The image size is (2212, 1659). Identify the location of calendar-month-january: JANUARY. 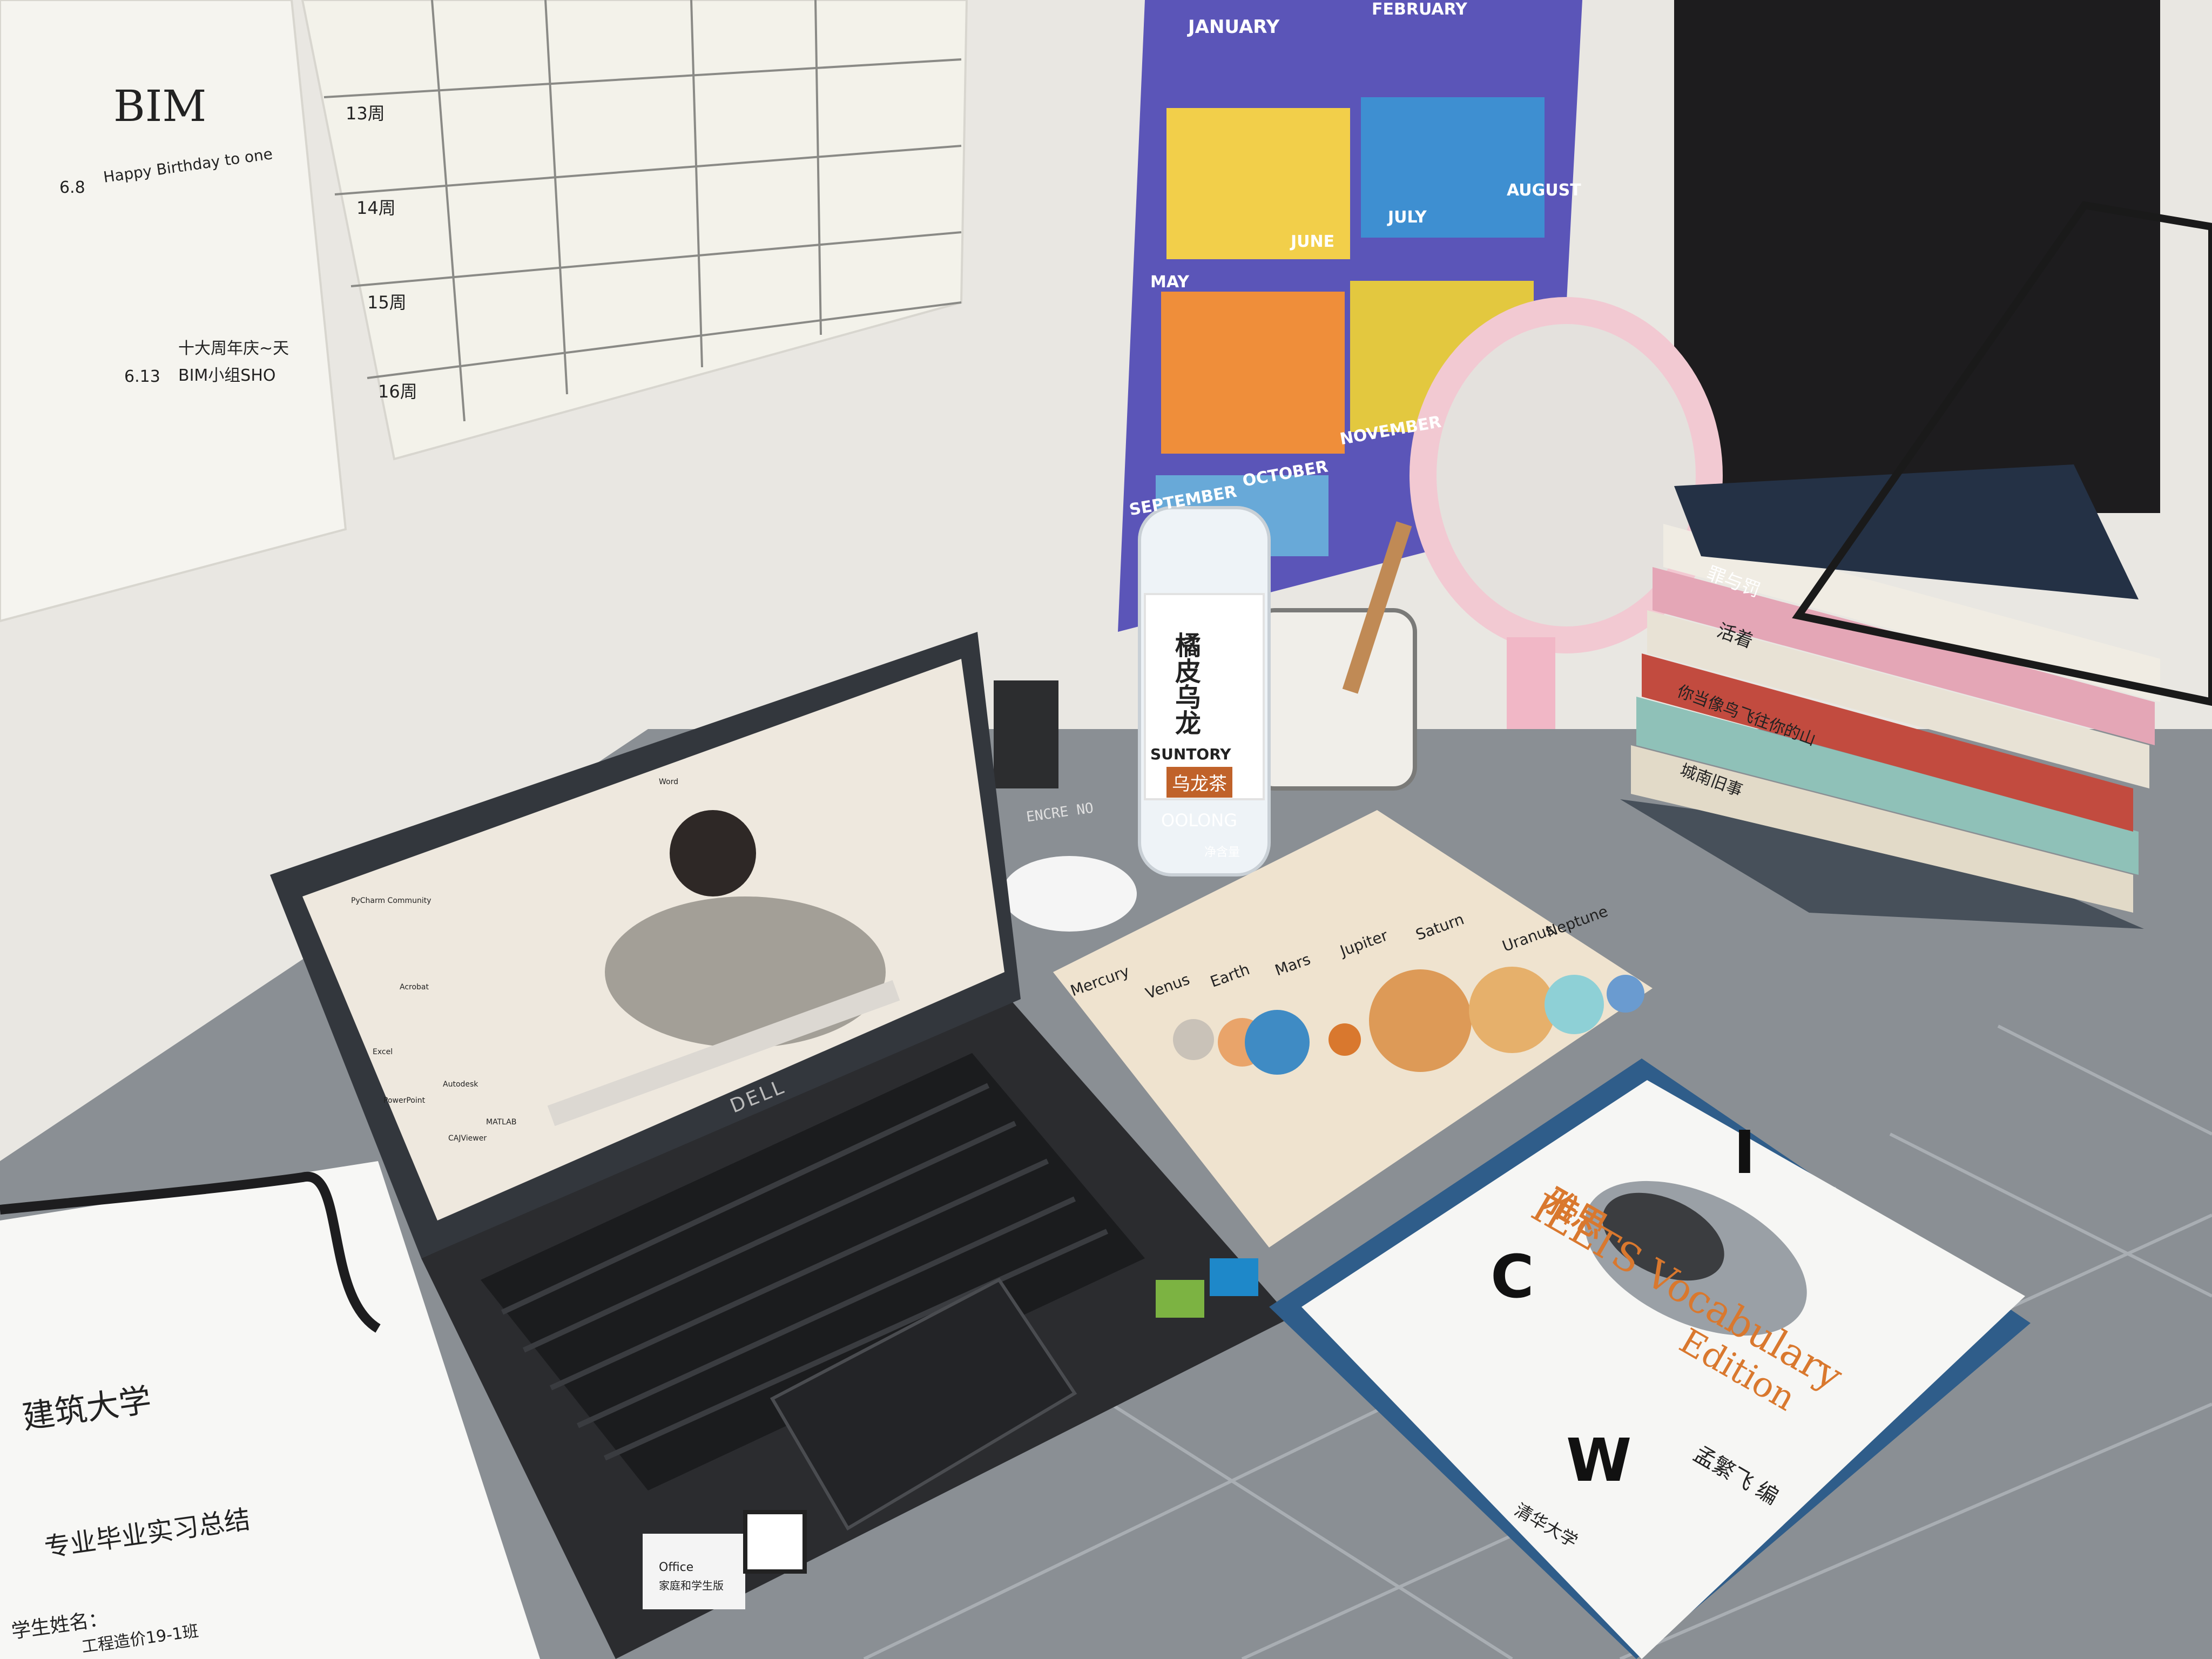
(1234, 27).